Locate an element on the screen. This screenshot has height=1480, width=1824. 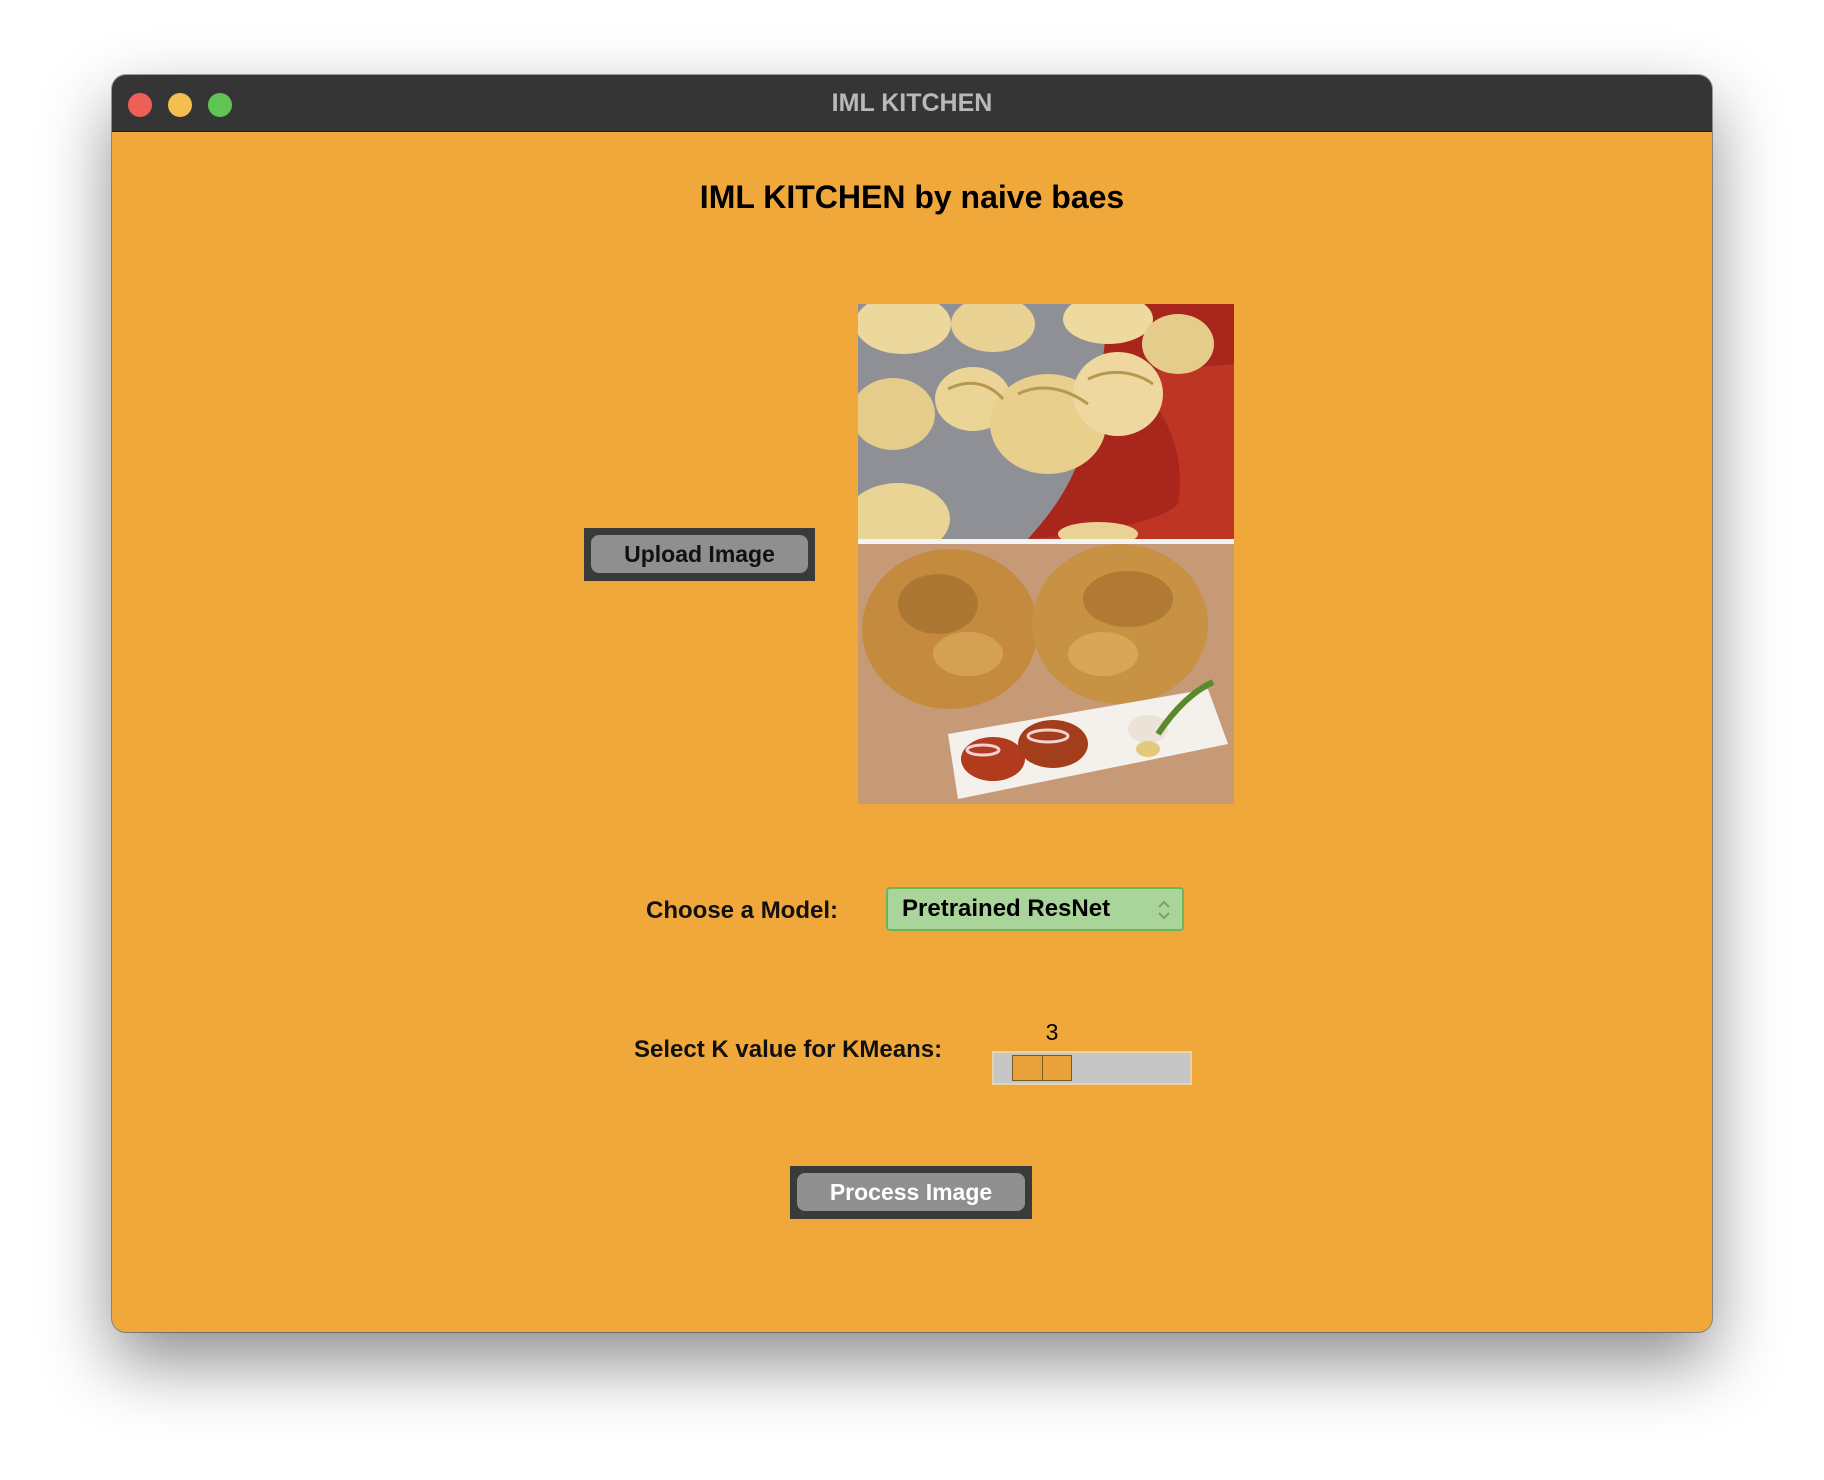
chevron-updown-icon is located at coordinates (1164, 910).